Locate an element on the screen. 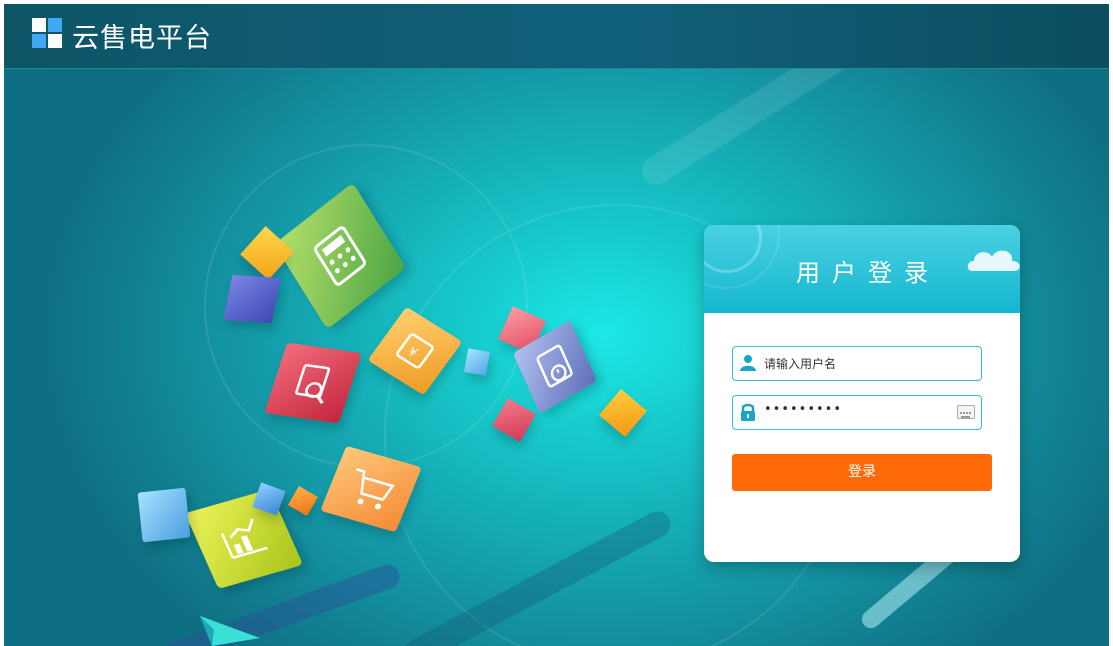 The width and height of the screenshot is (1113, 646). login-card: 用户登录 请输入用户名 ••••••••• 登录 is located at coordinates (862, 393).